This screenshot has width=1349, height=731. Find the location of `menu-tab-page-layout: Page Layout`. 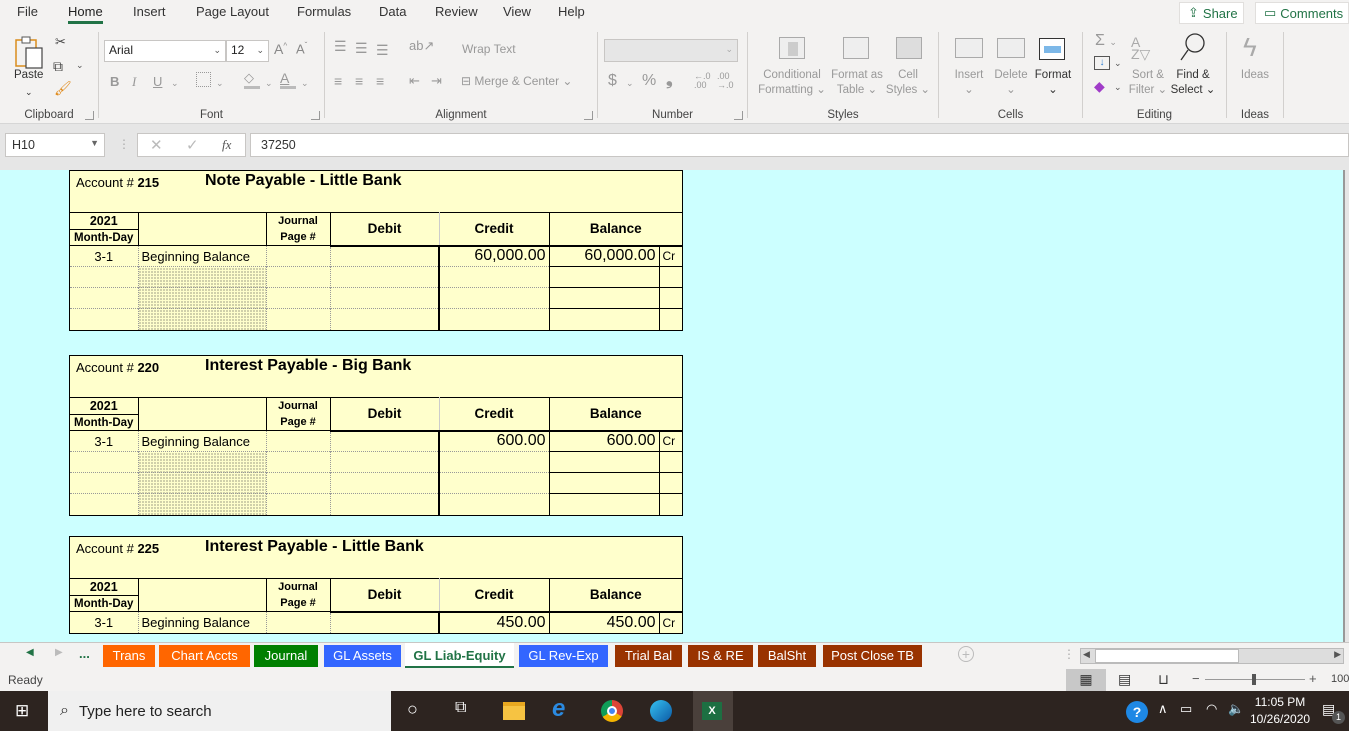

menu-tab-page-layout: Page Layout is located at coordinates (232, 11).